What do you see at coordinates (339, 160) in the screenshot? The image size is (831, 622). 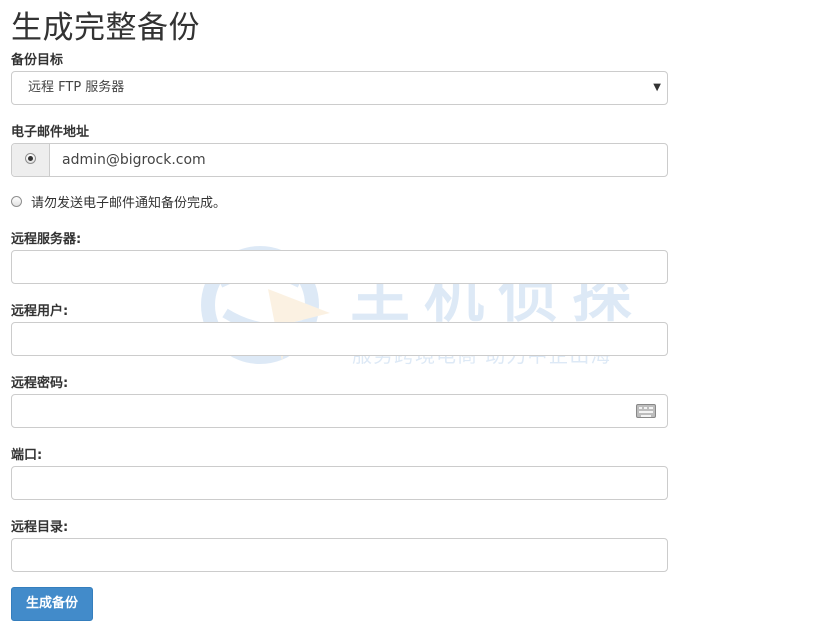 I see `email-input-group: admin@bigrock.com` at bounding box center [339, 160].